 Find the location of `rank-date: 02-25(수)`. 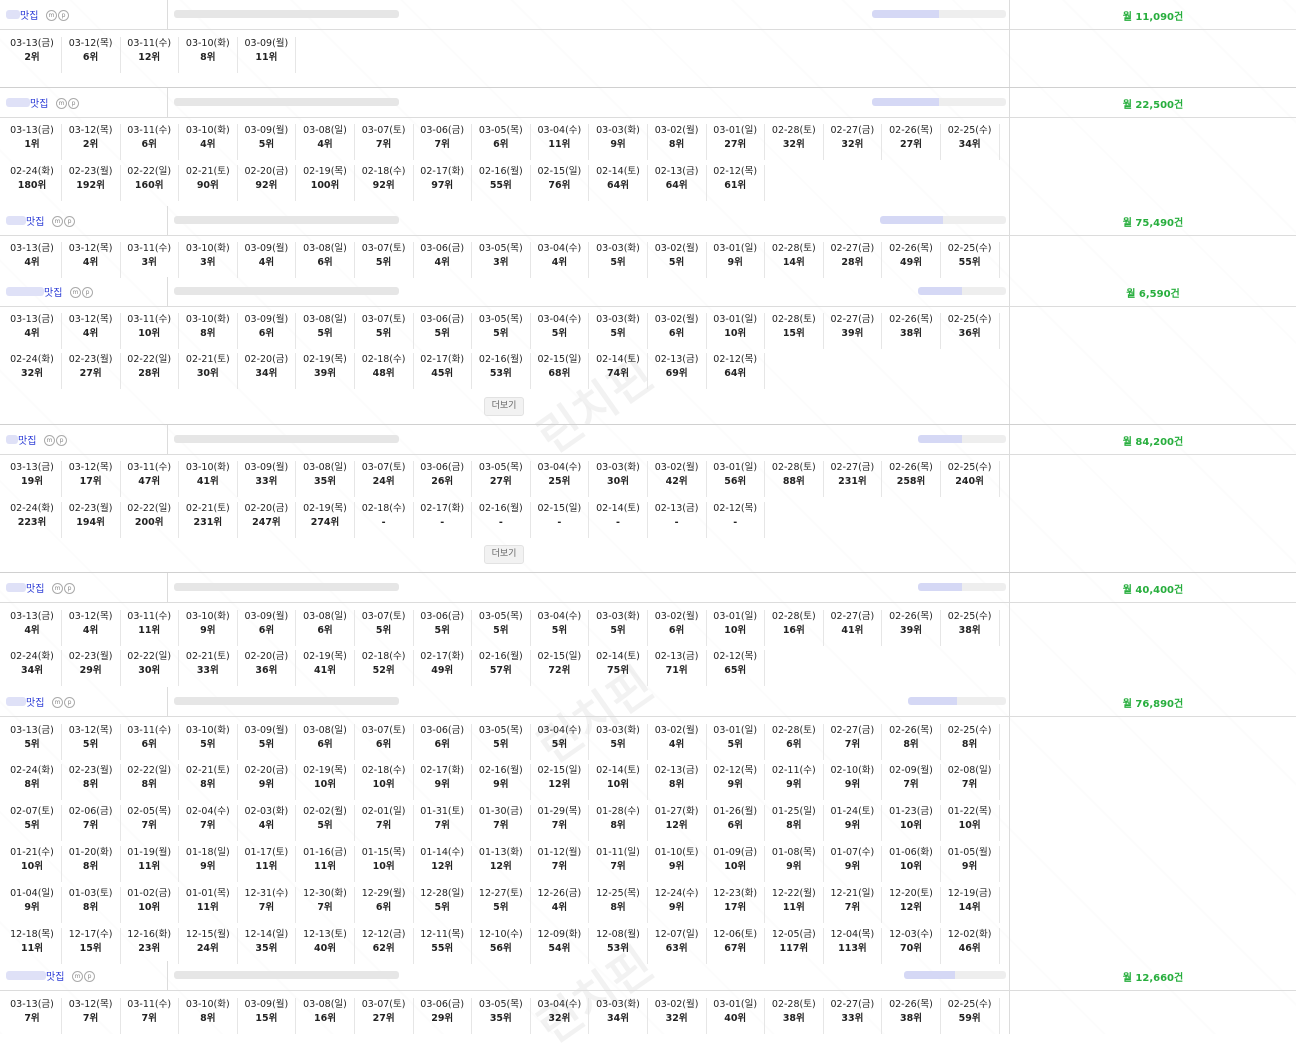

rank-date: 02-25(수) is located at coordinates (969, 248).